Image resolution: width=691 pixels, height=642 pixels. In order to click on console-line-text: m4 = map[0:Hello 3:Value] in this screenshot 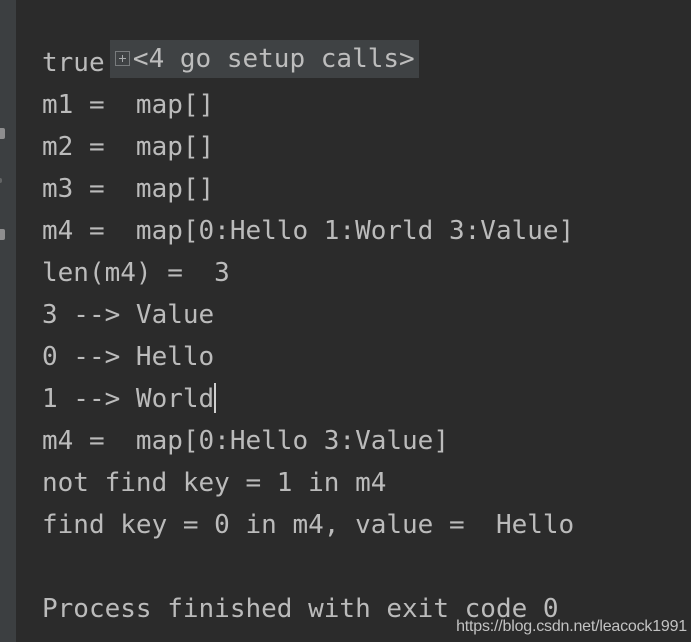, I will do `click(245, 441)`.